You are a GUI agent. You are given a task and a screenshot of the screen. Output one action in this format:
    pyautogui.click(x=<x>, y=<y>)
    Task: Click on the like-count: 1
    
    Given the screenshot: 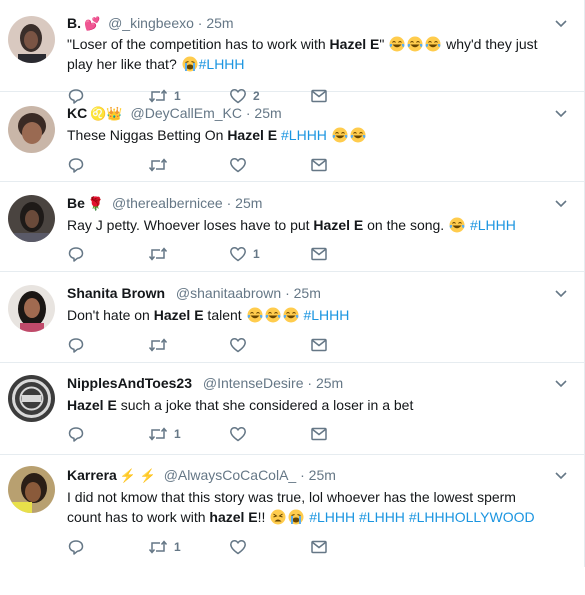 What is the action you would take?
    pyautogui.click(x=256, y=254)
    